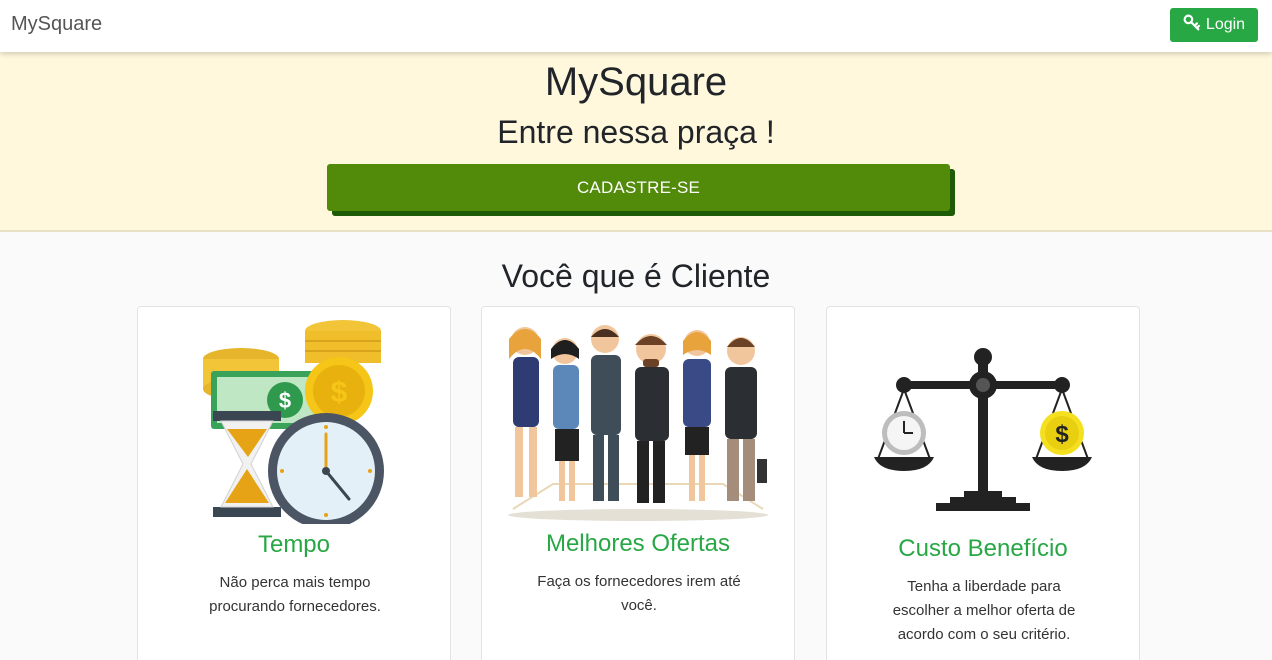 The width and height of the screenshot is (1272, 660). Describe the element at coordinates (1192, 25) in the screenshot. I see `key-icon` at that location.